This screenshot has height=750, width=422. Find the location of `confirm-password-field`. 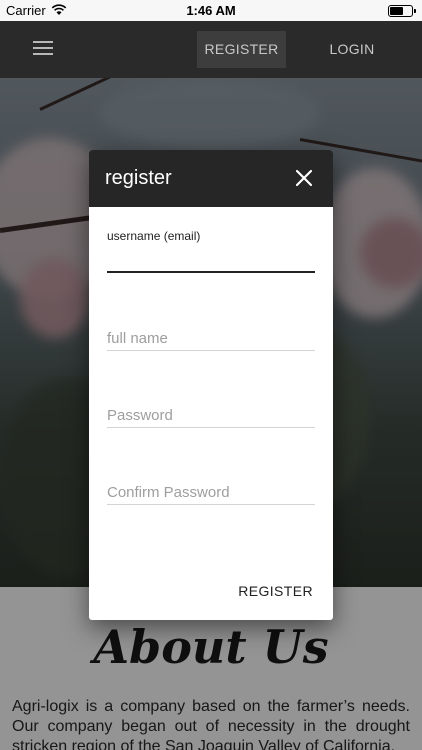

confirm-password-field is located at coordinates (211, 492).